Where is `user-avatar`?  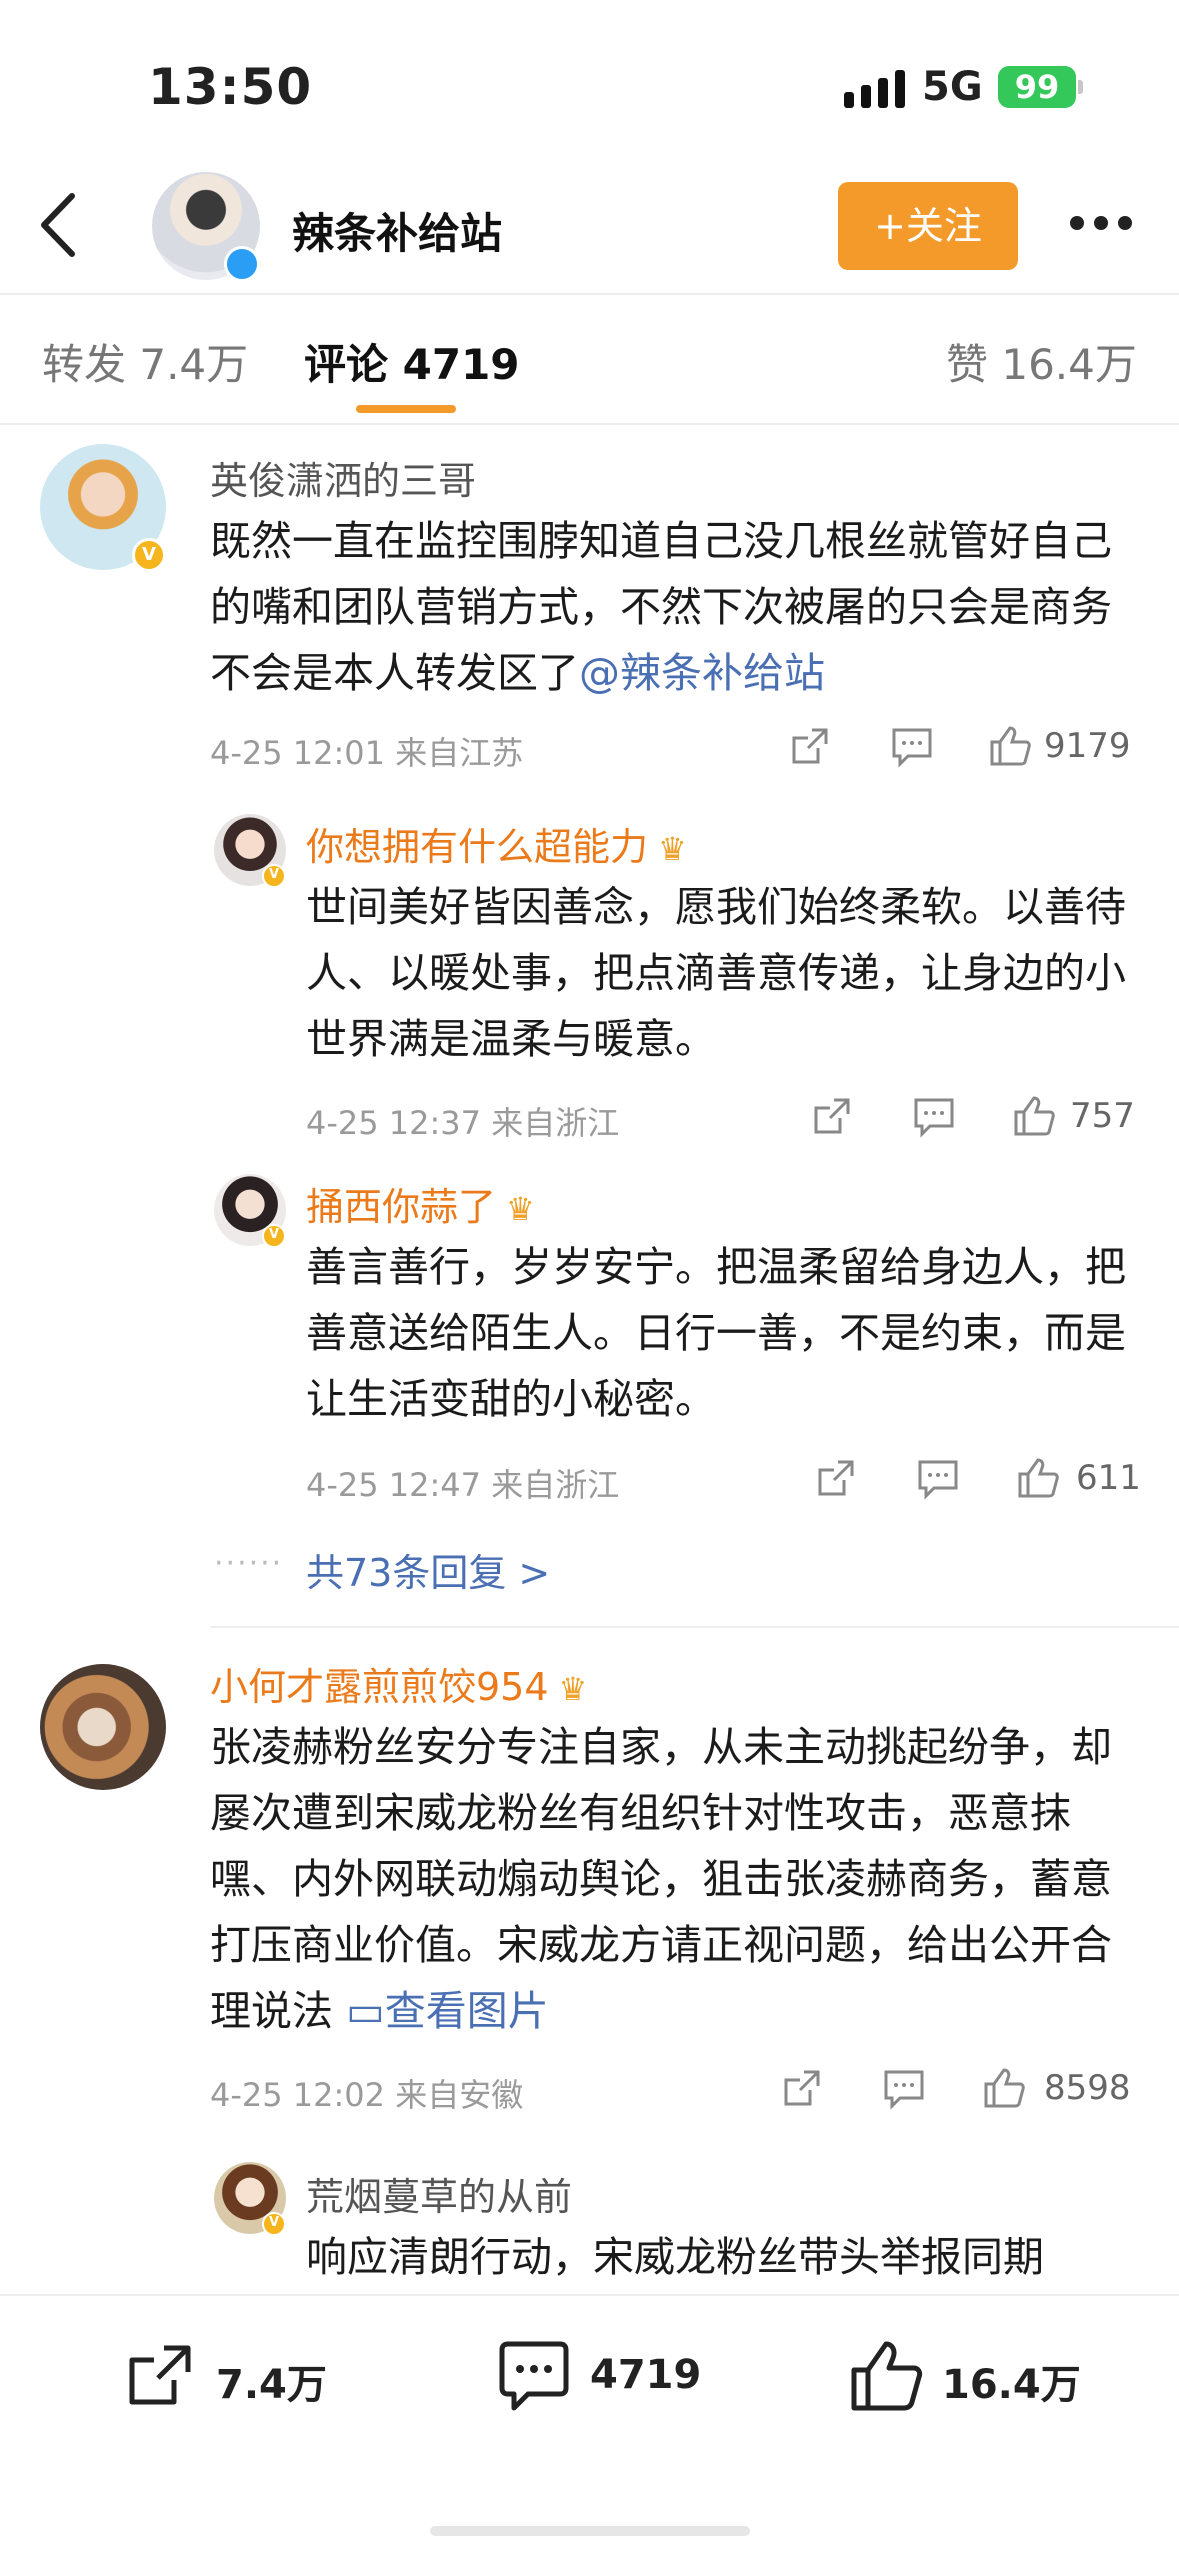 user-avatar is located at coordinates (103, 1727).